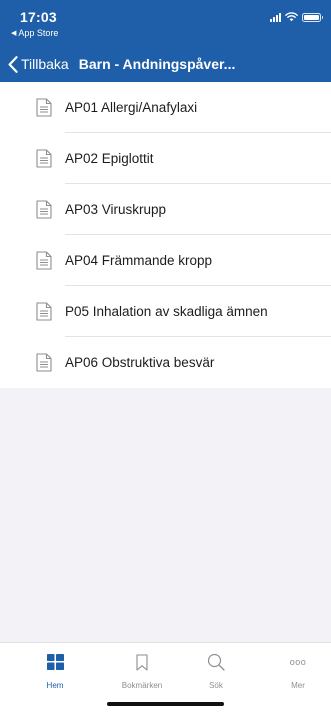  I want to click on list-item: P05 Inhalation av skadliga ämnen, so click(165, 311).